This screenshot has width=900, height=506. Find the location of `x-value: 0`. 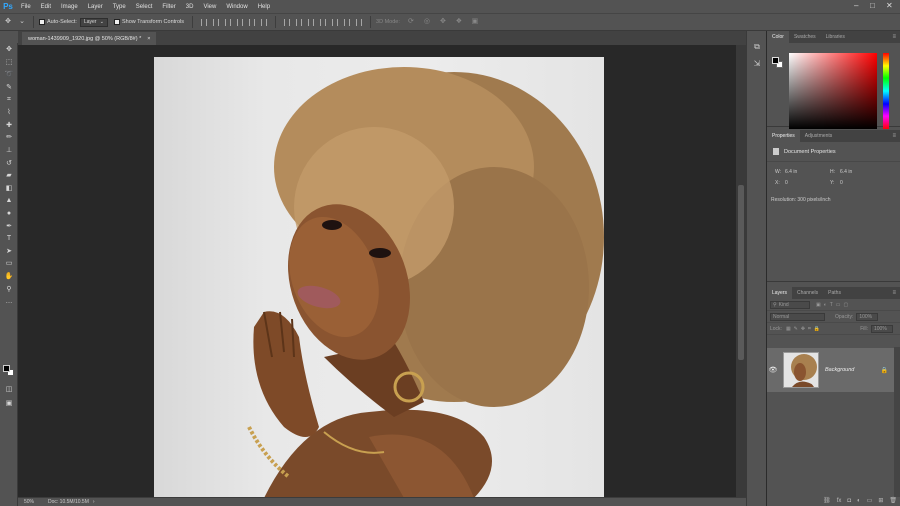

x-value: 0 is located at coordinates (807, 183).